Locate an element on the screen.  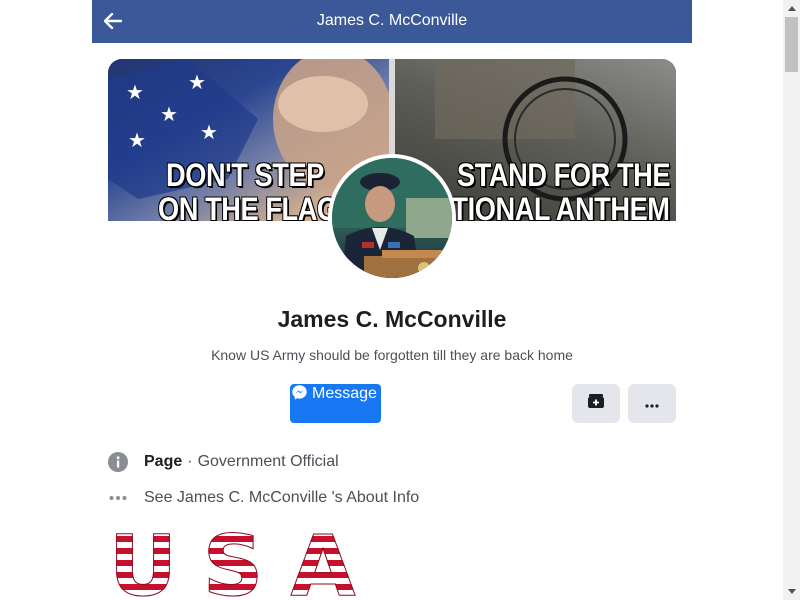
photo-letter: U is located at coordinates (143, 565).